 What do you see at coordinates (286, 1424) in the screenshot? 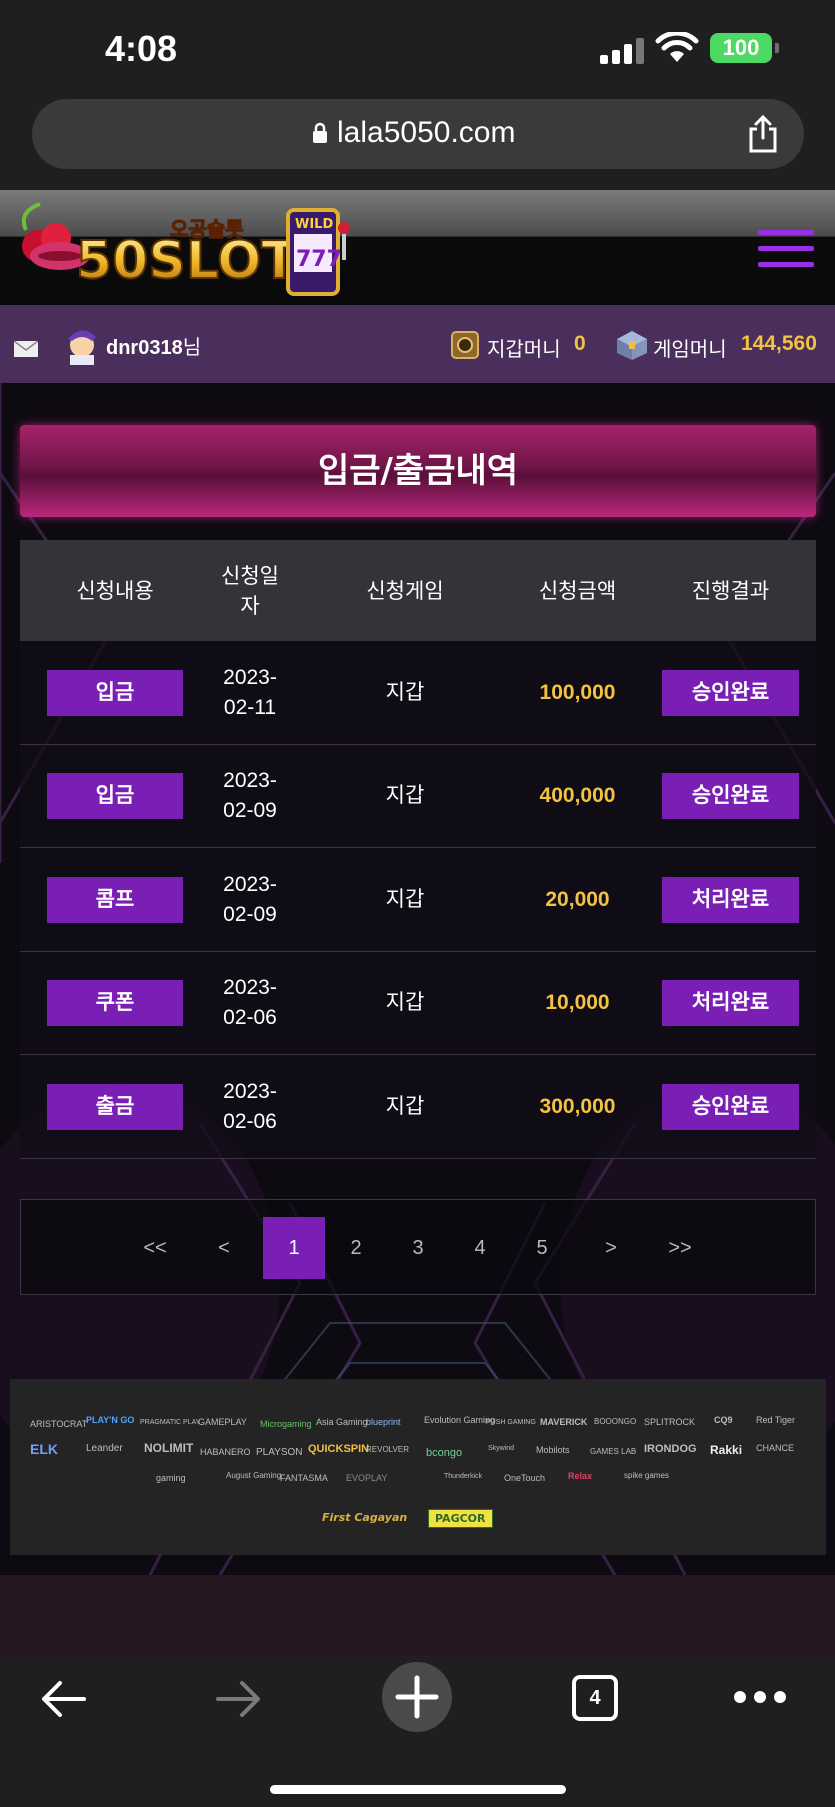
I see `provider-logo: Microgaming` at bounding box center [286, 1424].